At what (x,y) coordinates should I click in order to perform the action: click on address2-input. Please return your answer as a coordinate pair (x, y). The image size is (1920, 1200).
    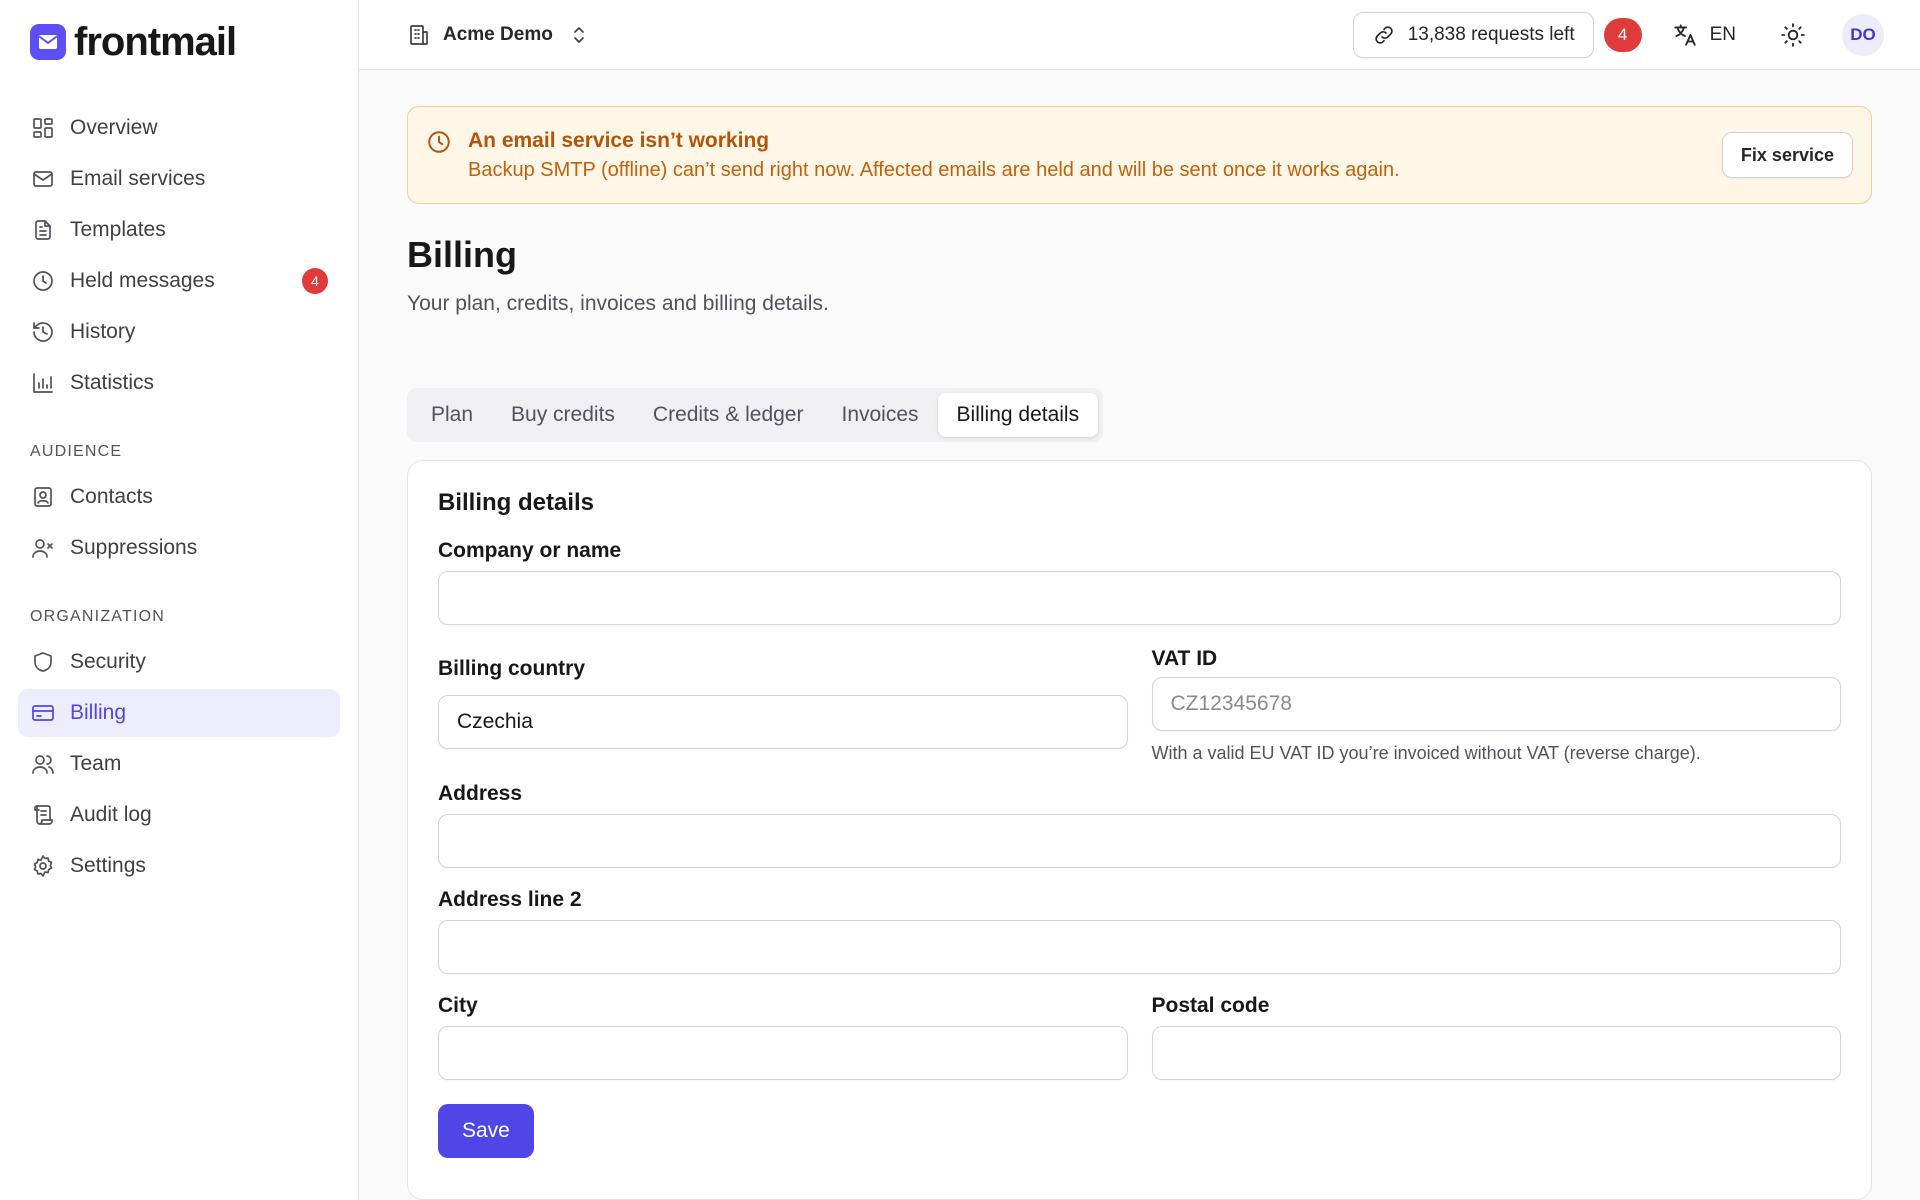
    Looking at the image, I should click on (1139, 947).